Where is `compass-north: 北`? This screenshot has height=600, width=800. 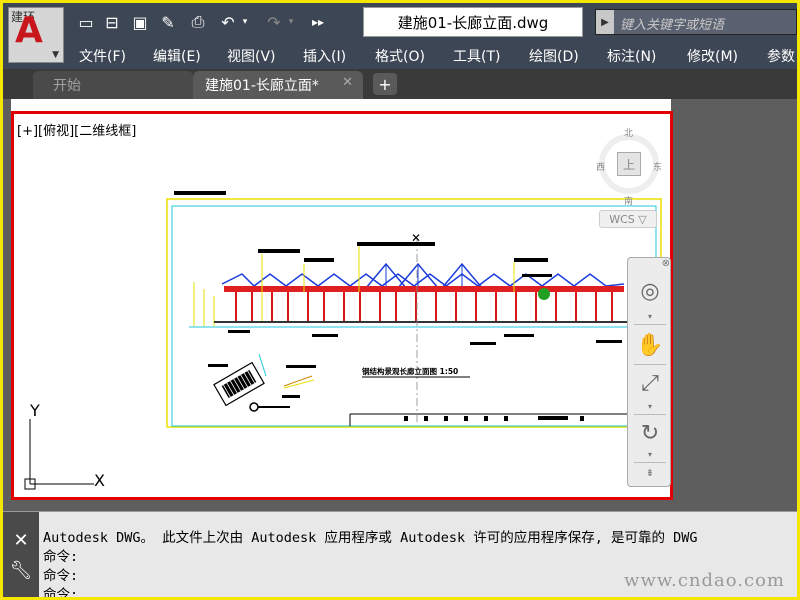 compass-north: 北 is located at coordinates (628, 132).